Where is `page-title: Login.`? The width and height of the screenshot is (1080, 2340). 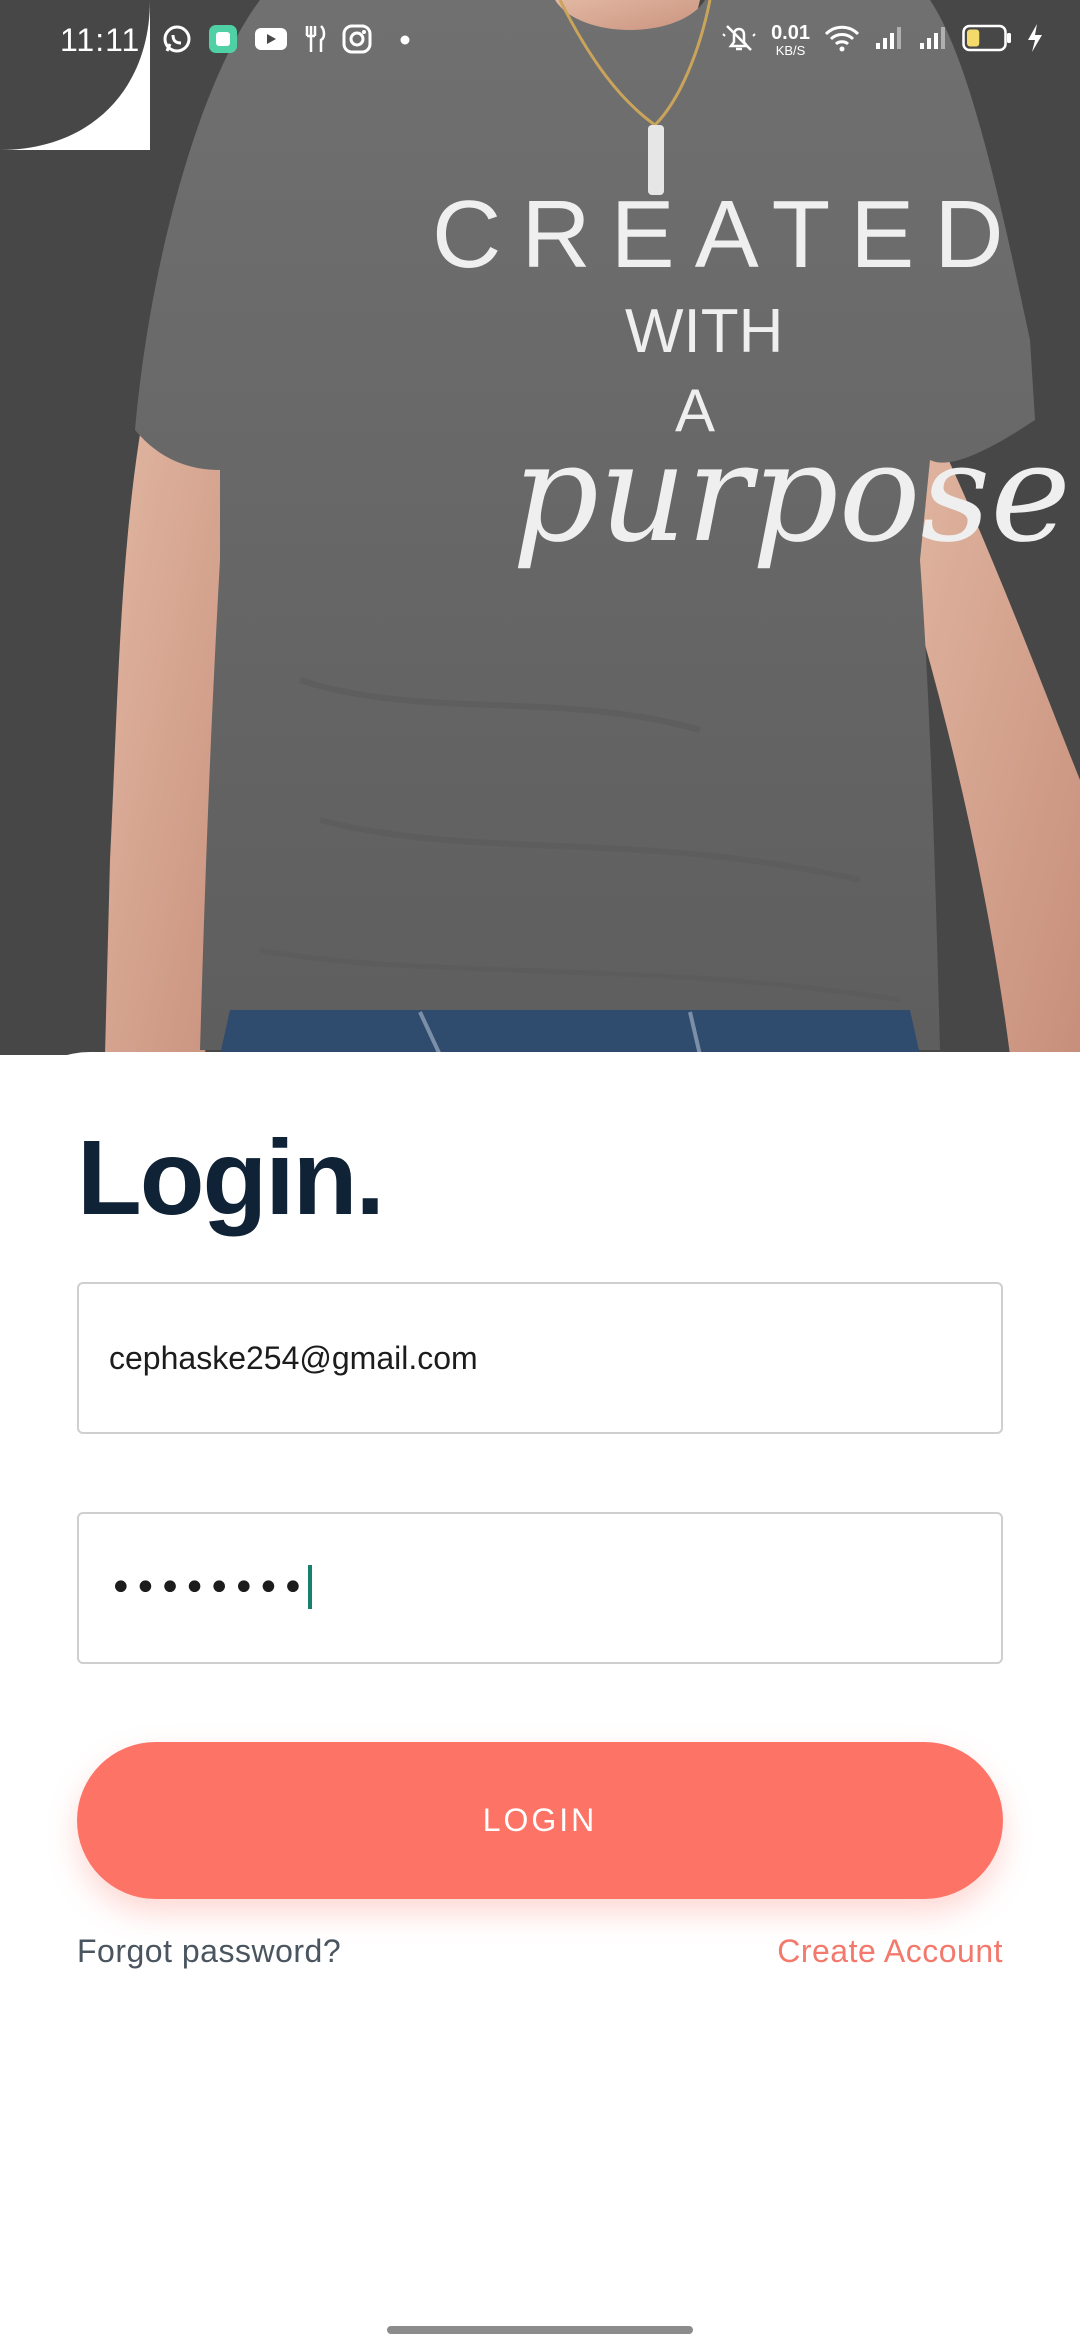 page-title: Login. is located at coordinates (231, 1178).